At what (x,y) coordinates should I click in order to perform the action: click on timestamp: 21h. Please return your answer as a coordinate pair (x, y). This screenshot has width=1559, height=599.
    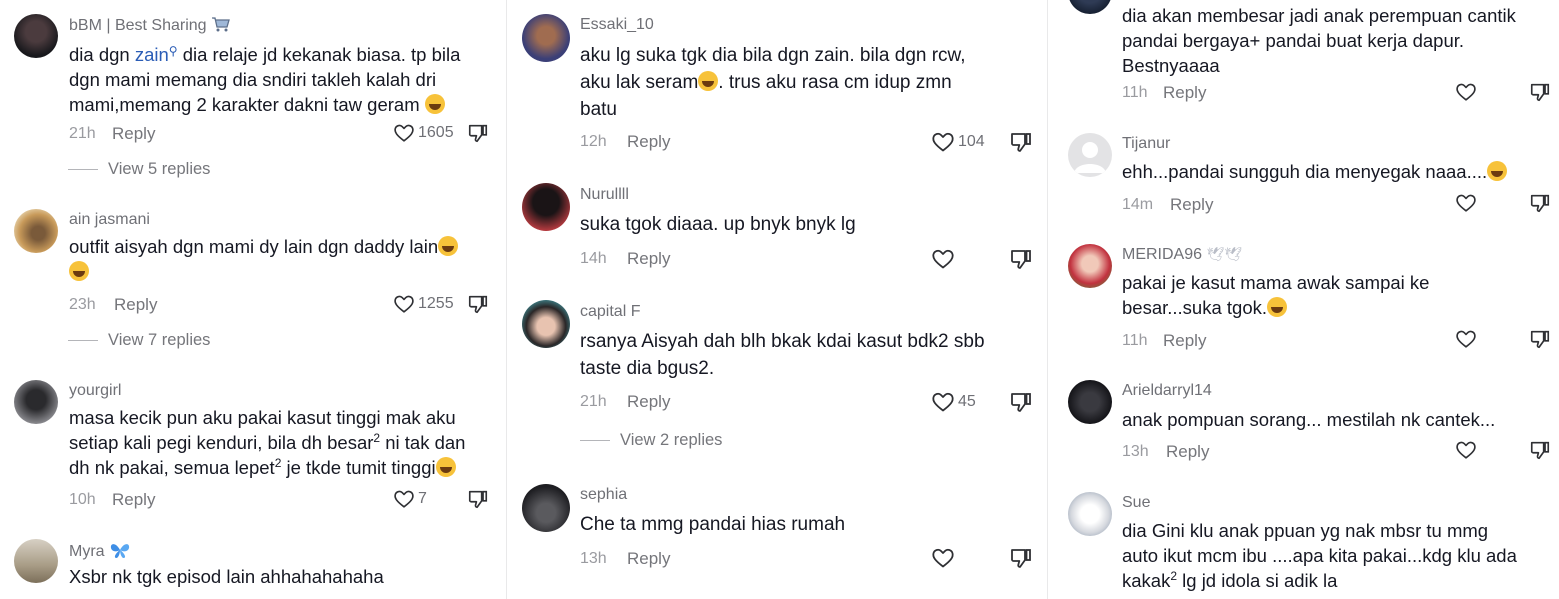
    Looking at the image, I should click on (593, 401).